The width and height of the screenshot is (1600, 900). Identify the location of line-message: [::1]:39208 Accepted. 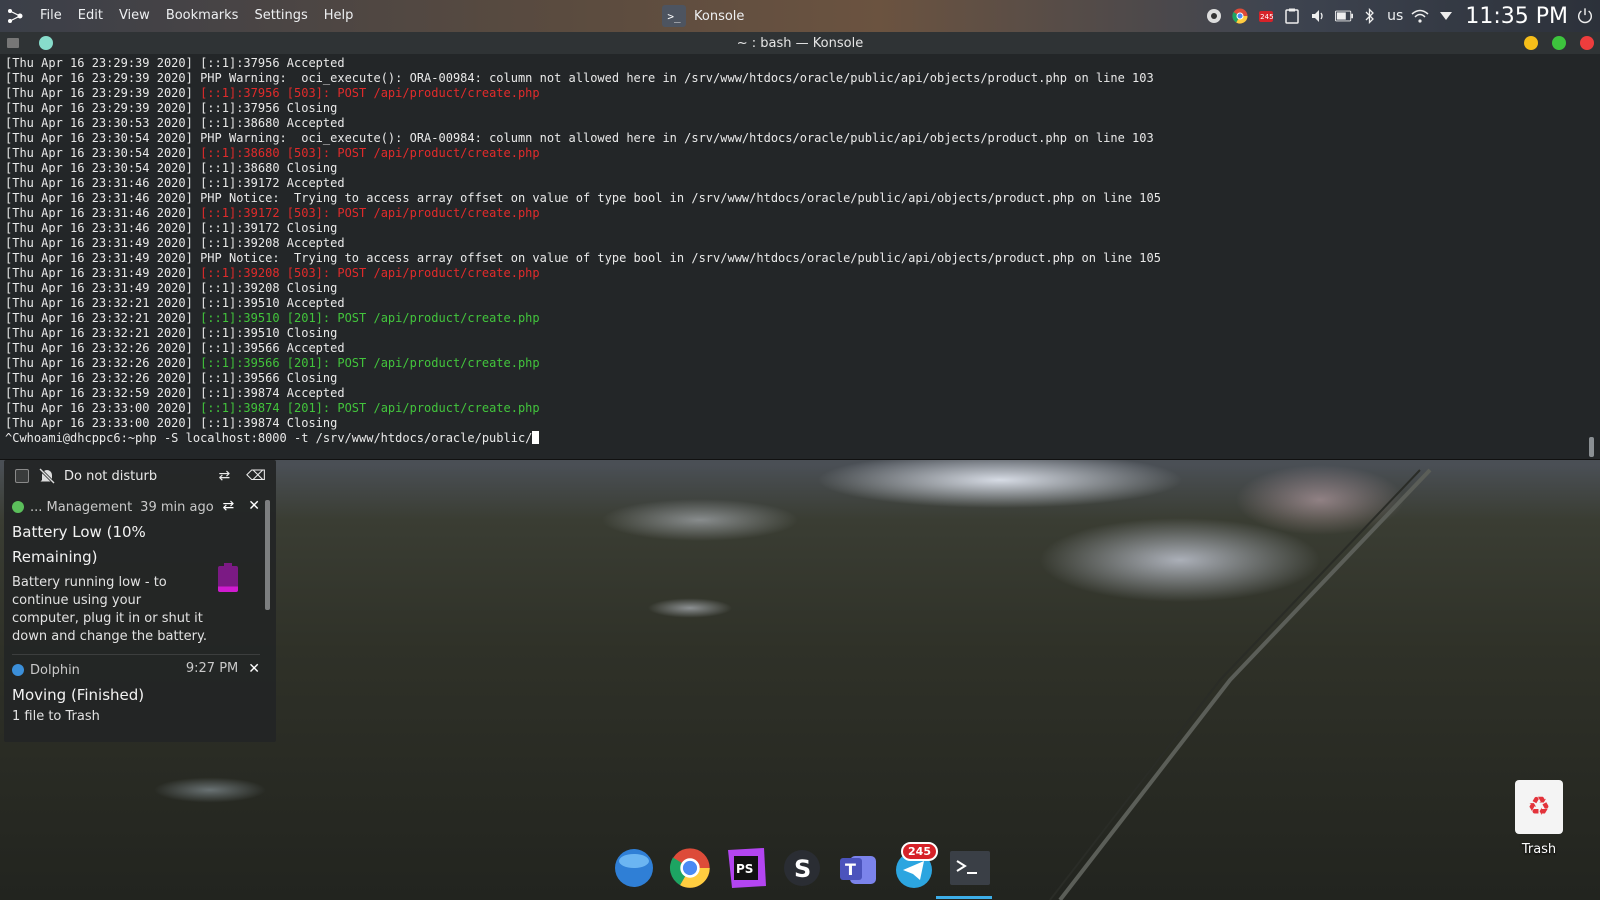
(272, 243).